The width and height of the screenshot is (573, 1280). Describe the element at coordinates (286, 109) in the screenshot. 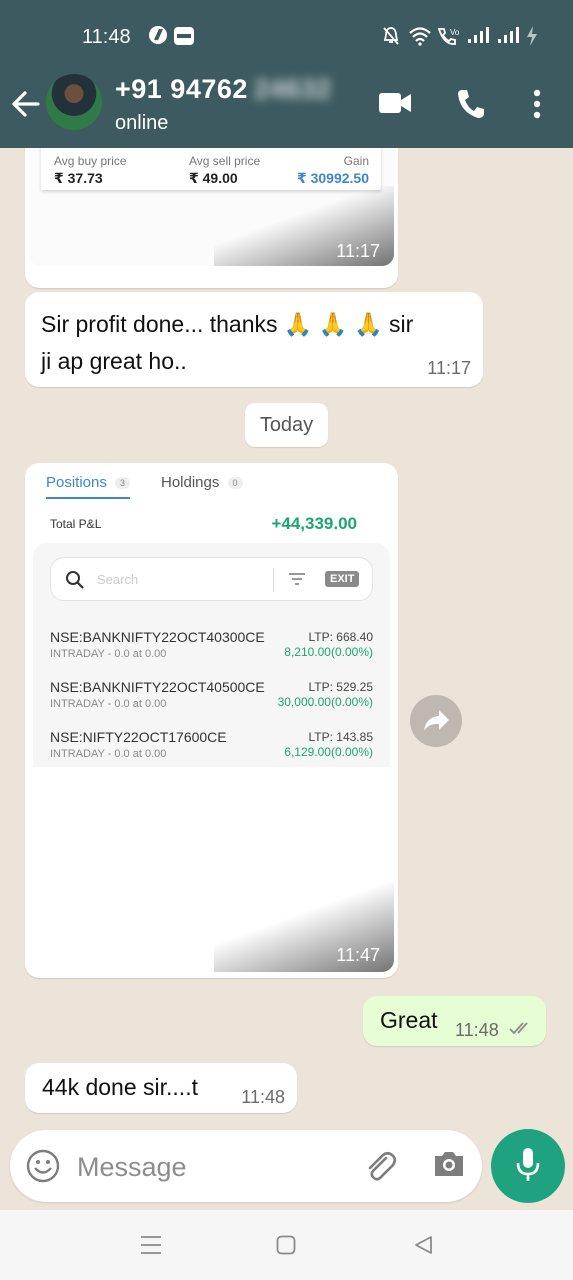

I see `chat-header: +91 94762 24632 online` at that location.